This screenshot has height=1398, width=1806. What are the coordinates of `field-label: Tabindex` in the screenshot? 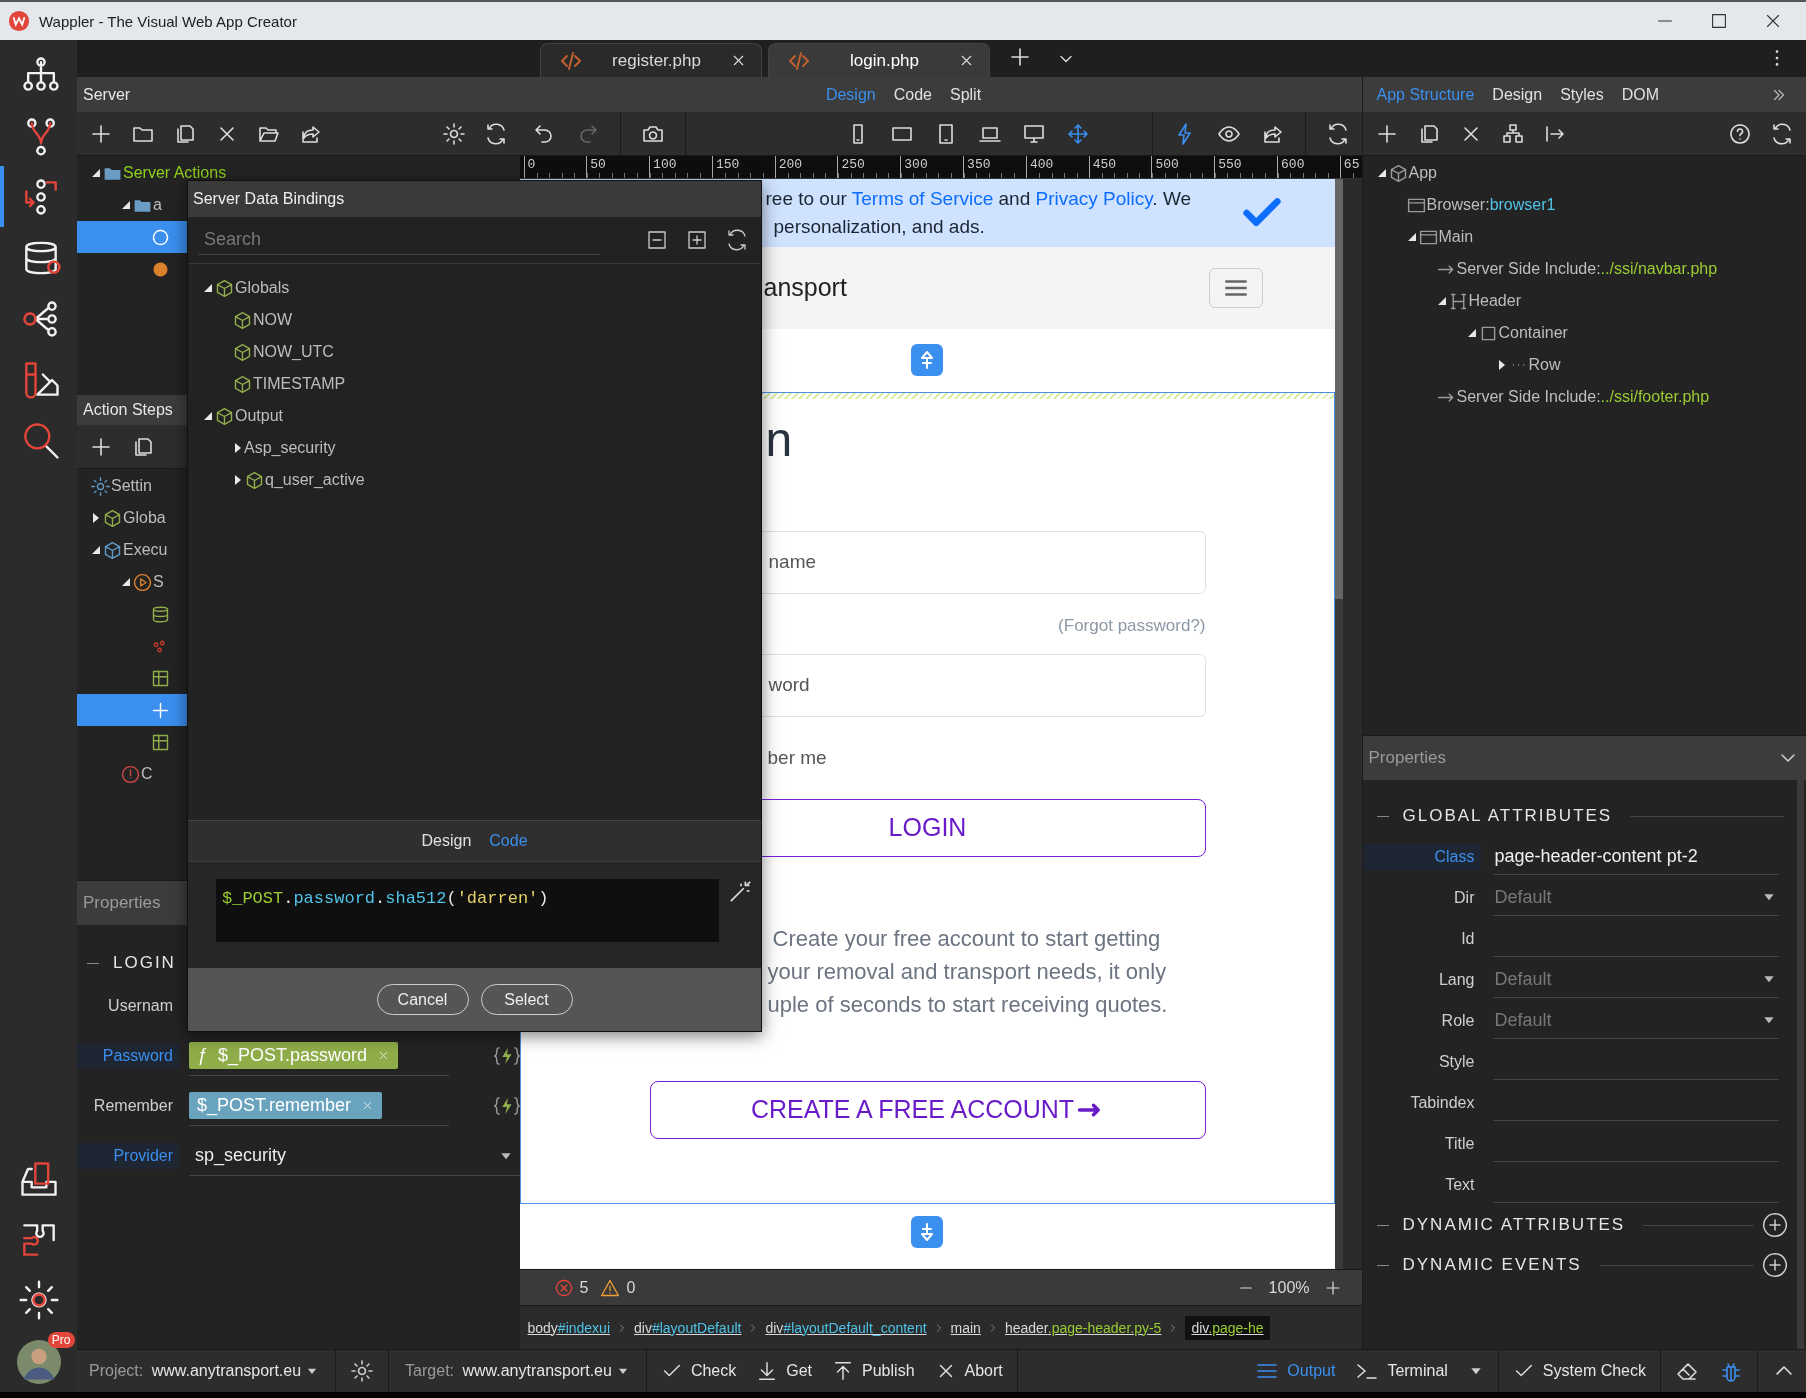 It's located at (1442, 1102).